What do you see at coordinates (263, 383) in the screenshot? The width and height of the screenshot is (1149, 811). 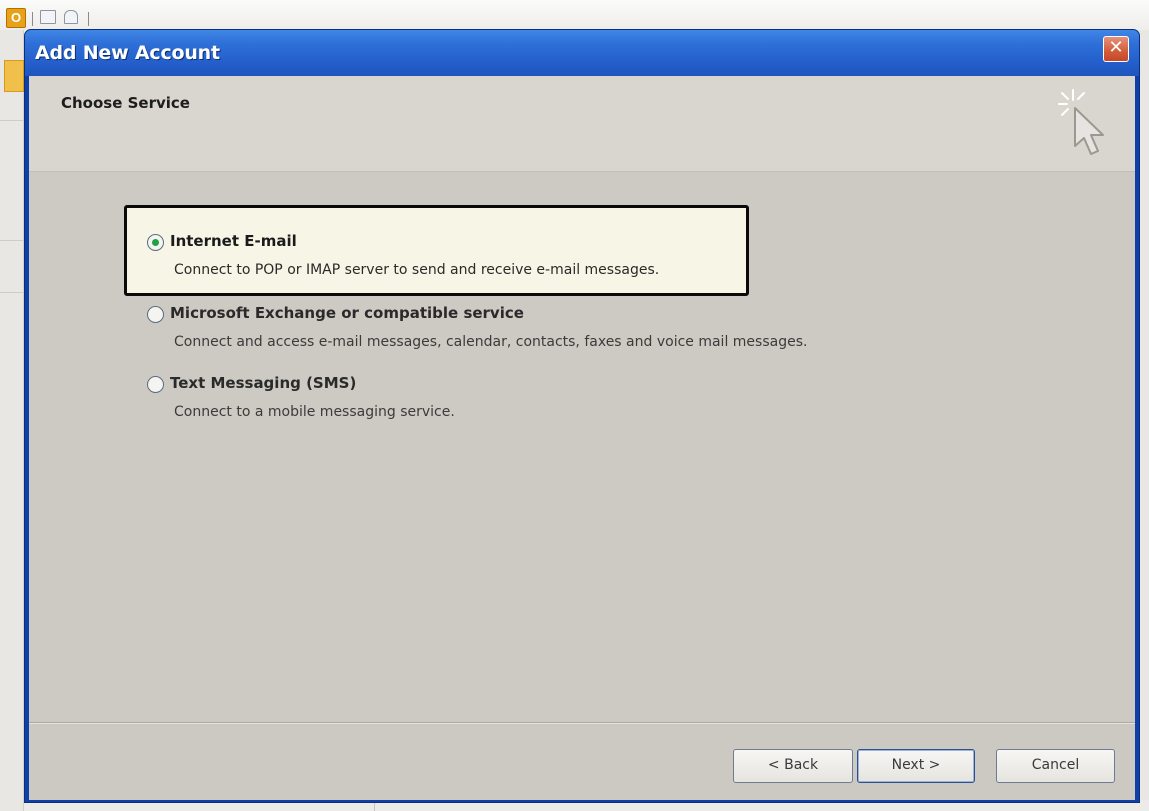 I see `option-label: Text Messaging (SMS)` at bounding box center [263, 383].